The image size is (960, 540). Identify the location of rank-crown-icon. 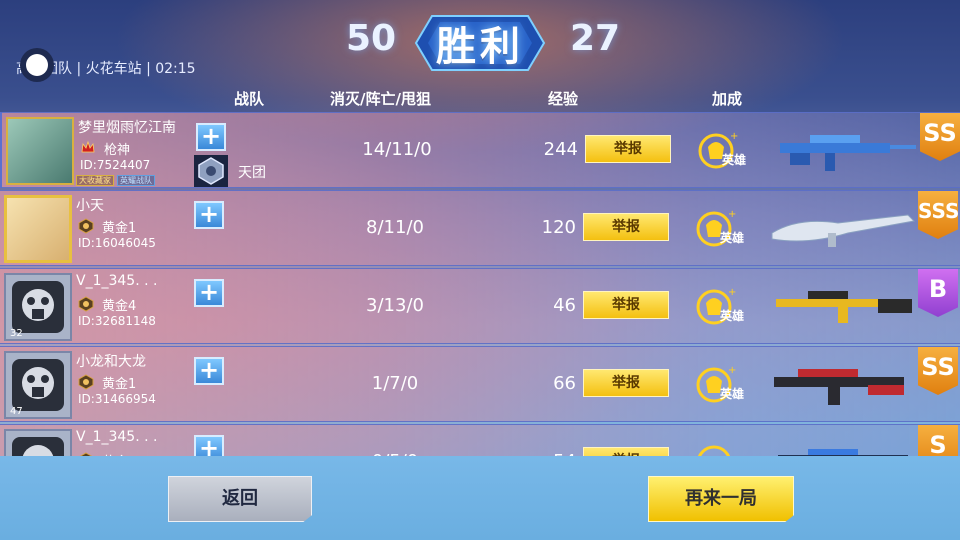
(88, 146).